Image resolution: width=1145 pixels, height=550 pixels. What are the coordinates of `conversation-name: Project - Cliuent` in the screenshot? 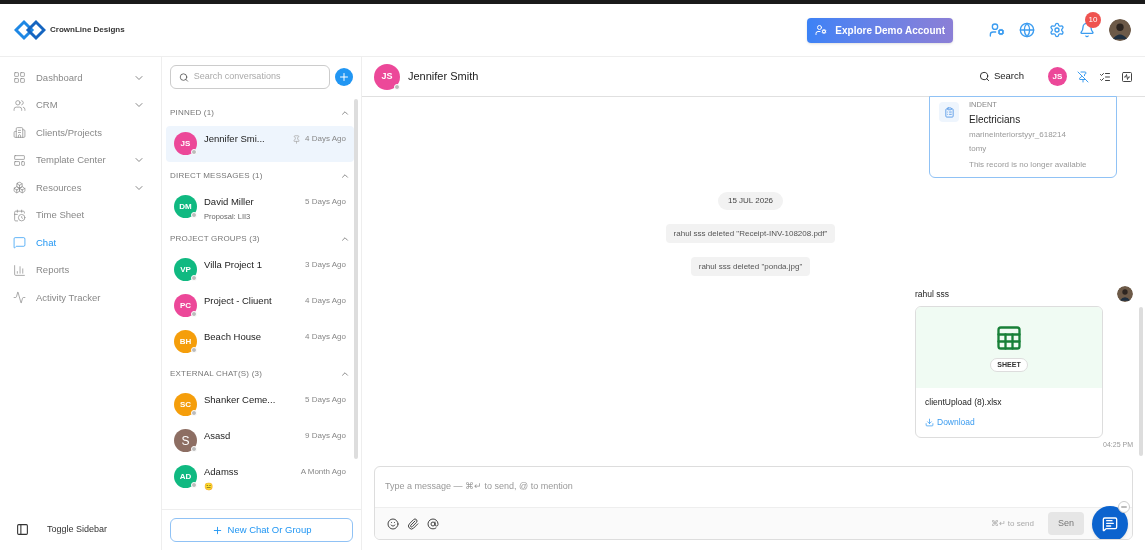 It's located at (238, 301).